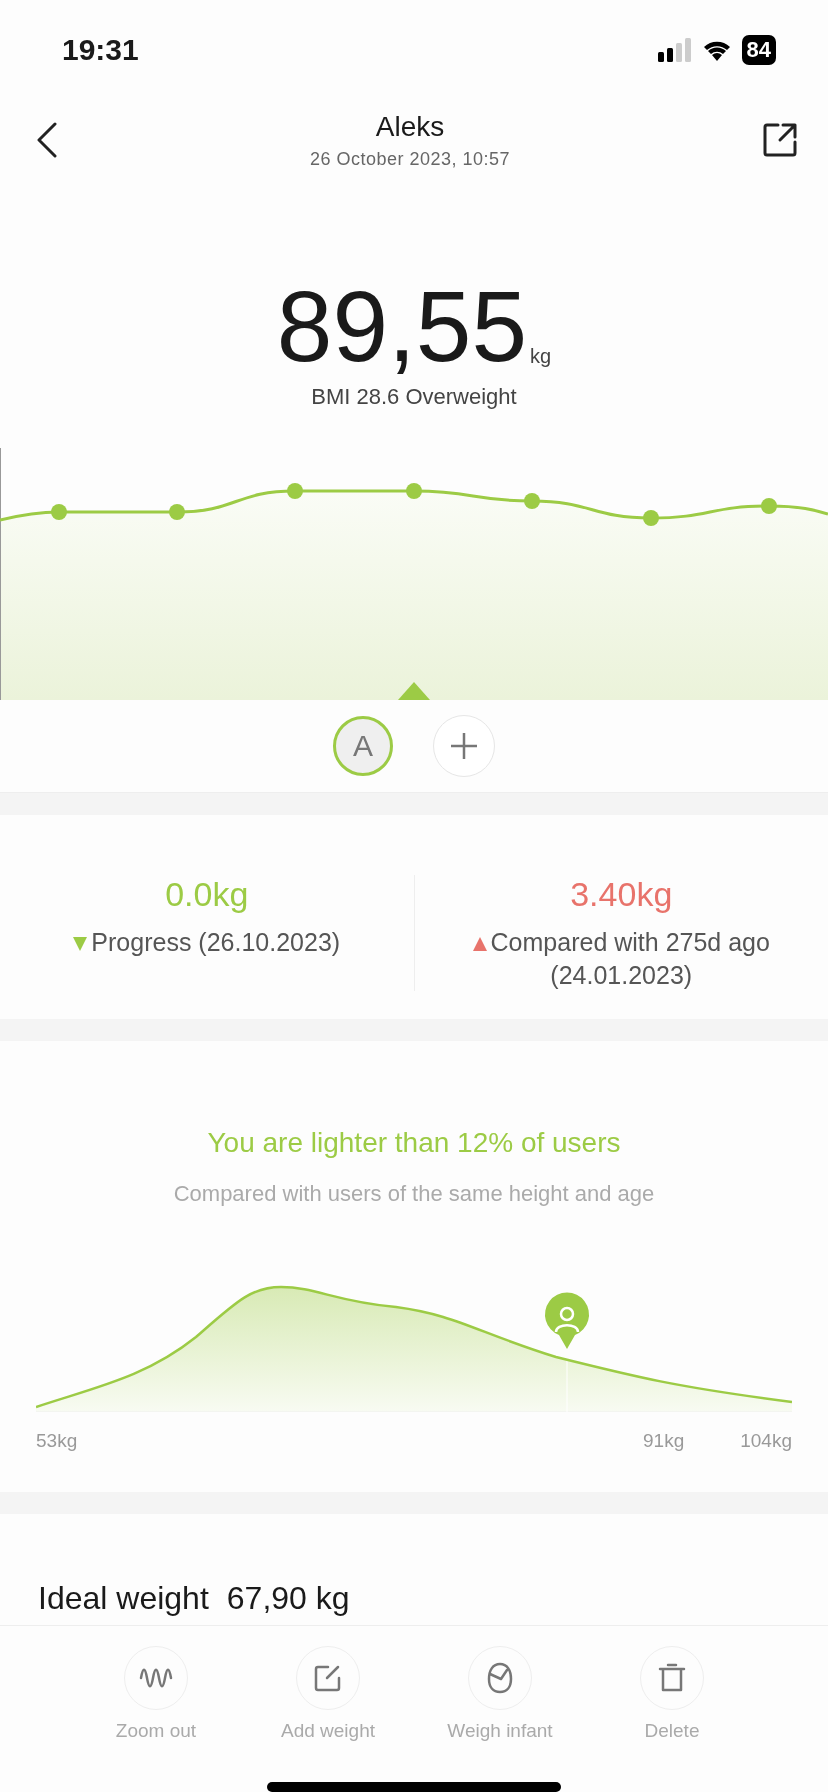  I want to click on axis-label: 104kg, so click(766, 1441).